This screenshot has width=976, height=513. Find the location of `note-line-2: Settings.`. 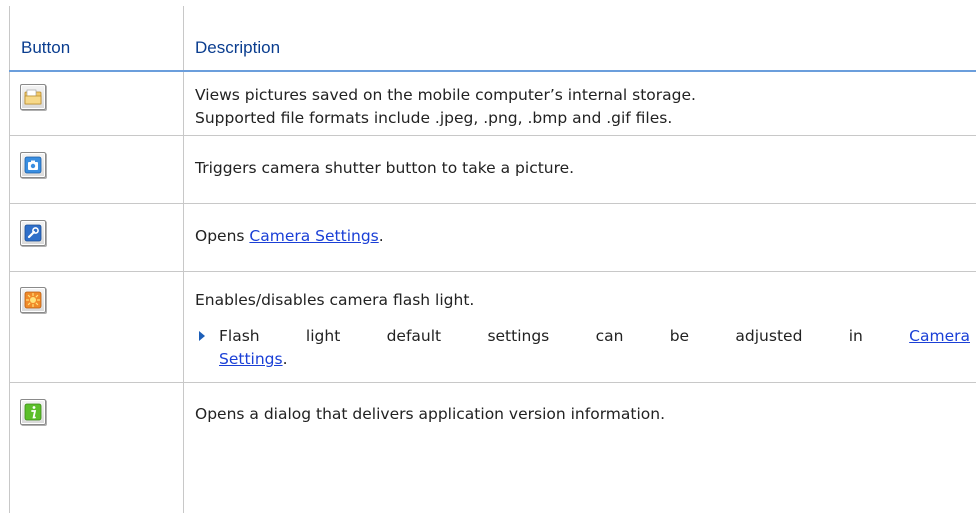

note-line-2: Settings. is located at coordinates (594, 359).